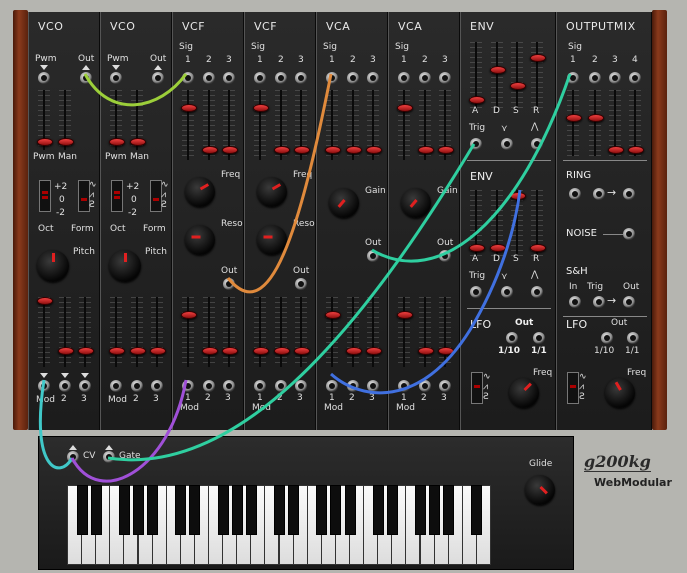 The image size is (687, 573). I want to click on vco2-mod2-slider, so click(138, 332).